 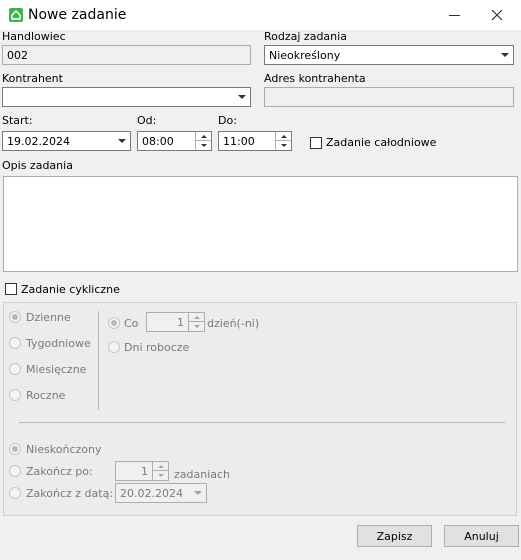 What do you see at coordinates (202, 474) in the screenshot?
I see `zakoncz-po-unit-label: zadaniach` at bounding box center [202, 474].